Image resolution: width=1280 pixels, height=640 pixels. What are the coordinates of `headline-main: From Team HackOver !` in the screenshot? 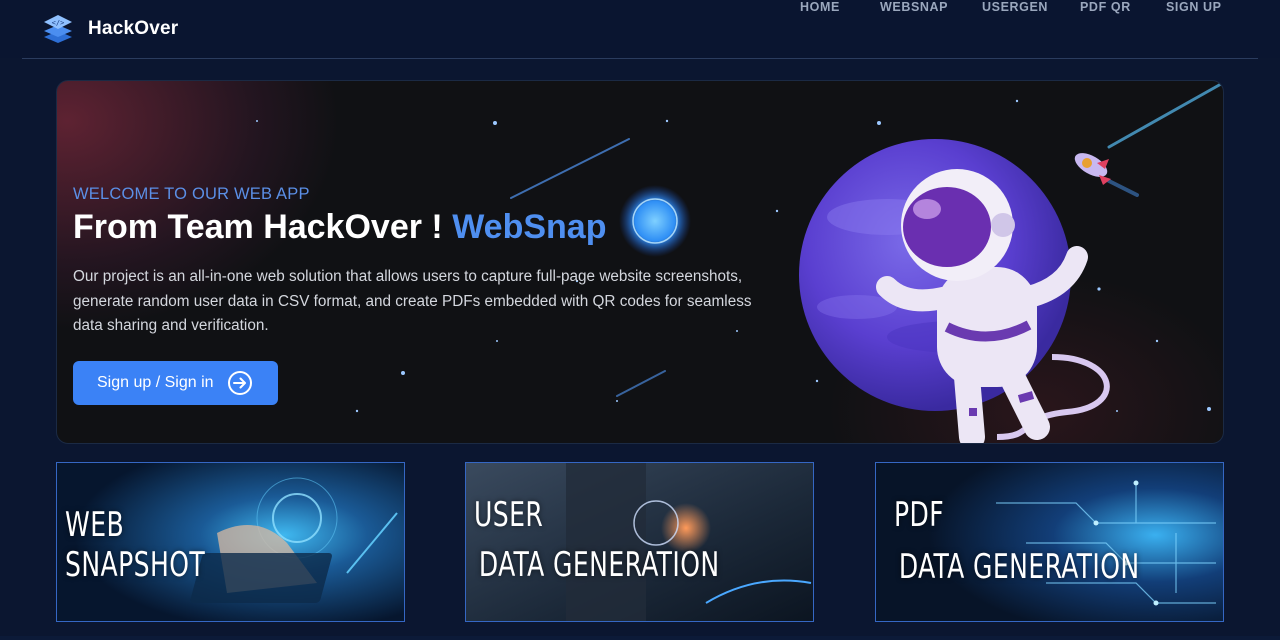 It's located at (263, 227).